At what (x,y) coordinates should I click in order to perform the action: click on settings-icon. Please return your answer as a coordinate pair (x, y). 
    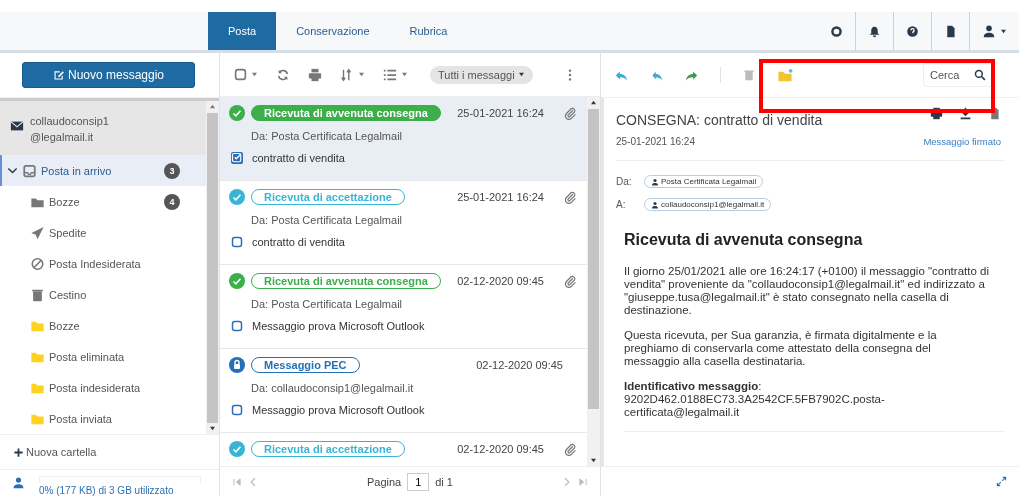
    Looking at the image, I should click on (836, 31).